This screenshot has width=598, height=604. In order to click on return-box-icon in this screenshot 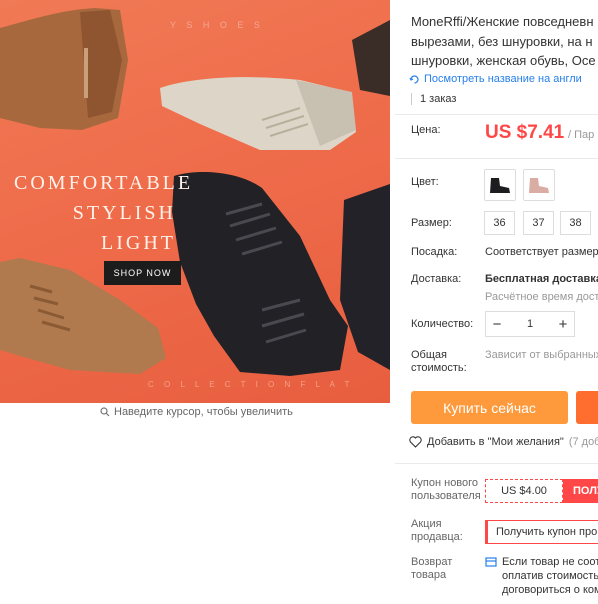, I will do `click(491, 562)`.